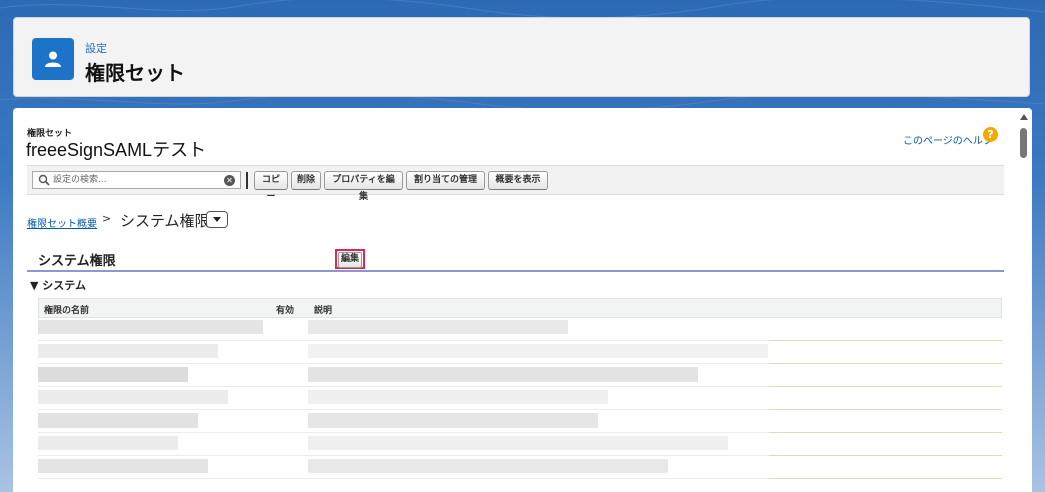 This screenshot has width=1045, height=492. I want to click on scrollbar-thumb, so click(1023, 143).